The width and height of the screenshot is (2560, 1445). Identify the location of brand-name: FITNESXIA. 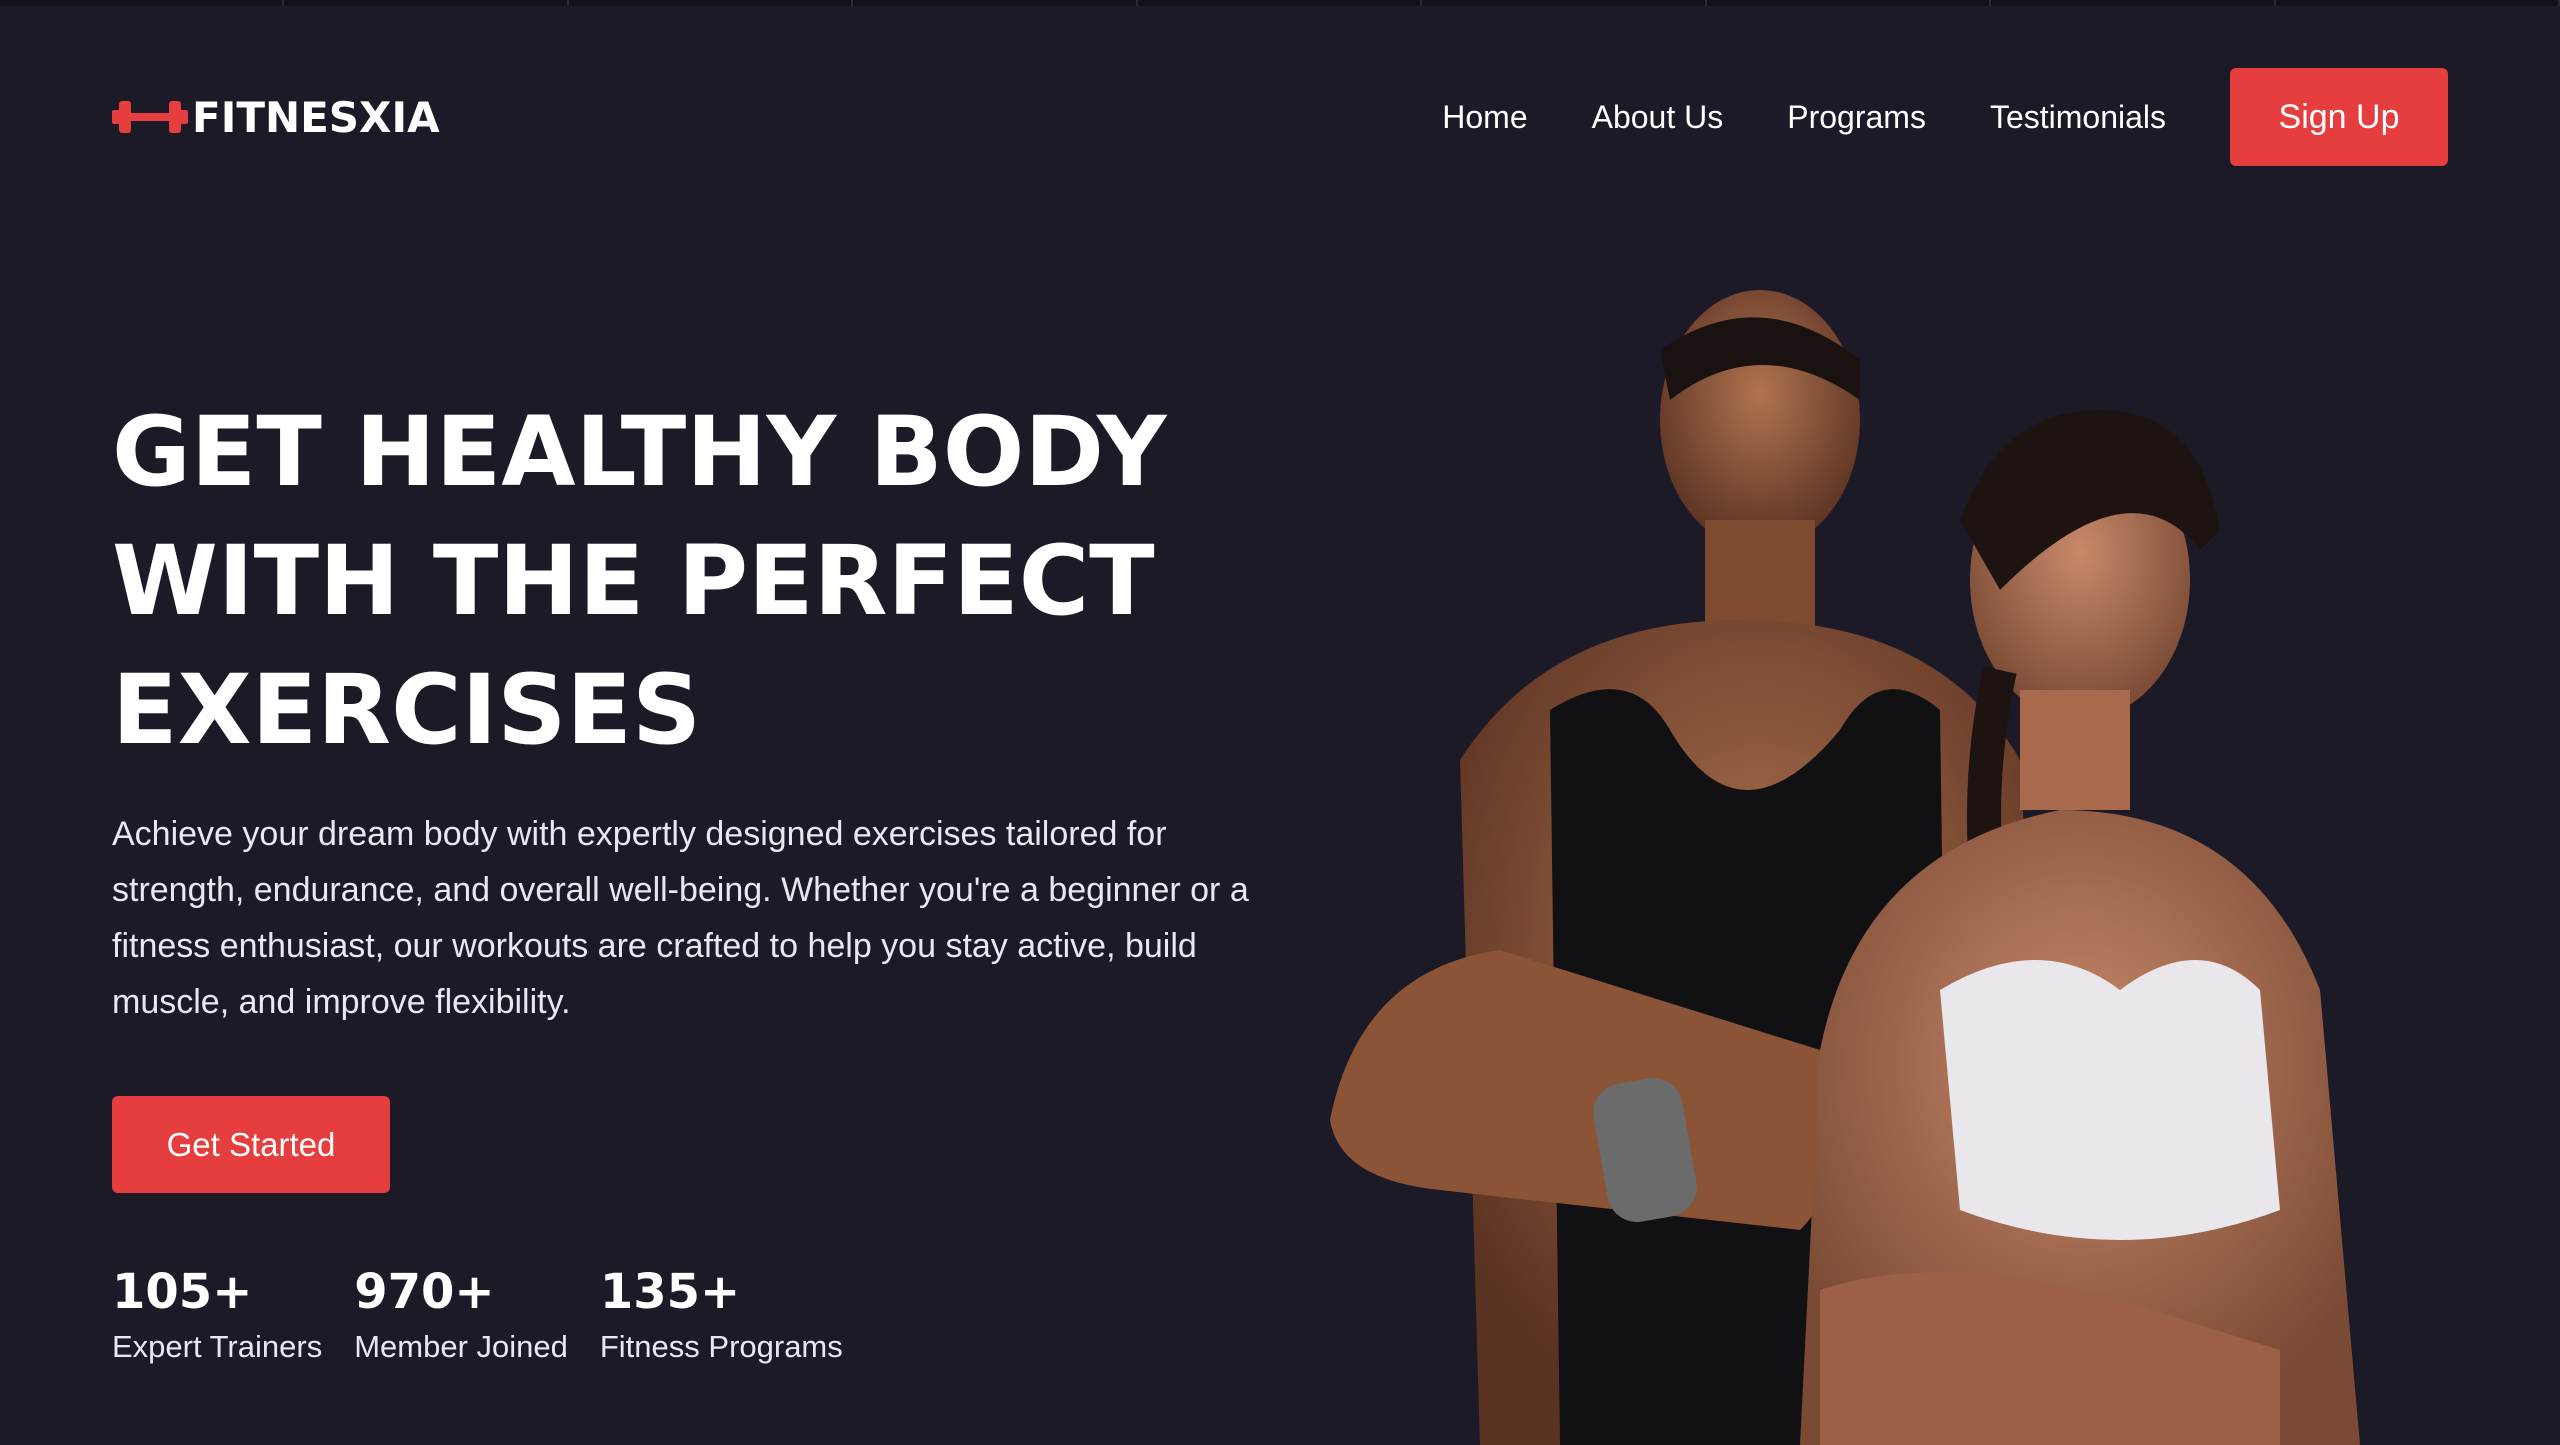
(316, 117).